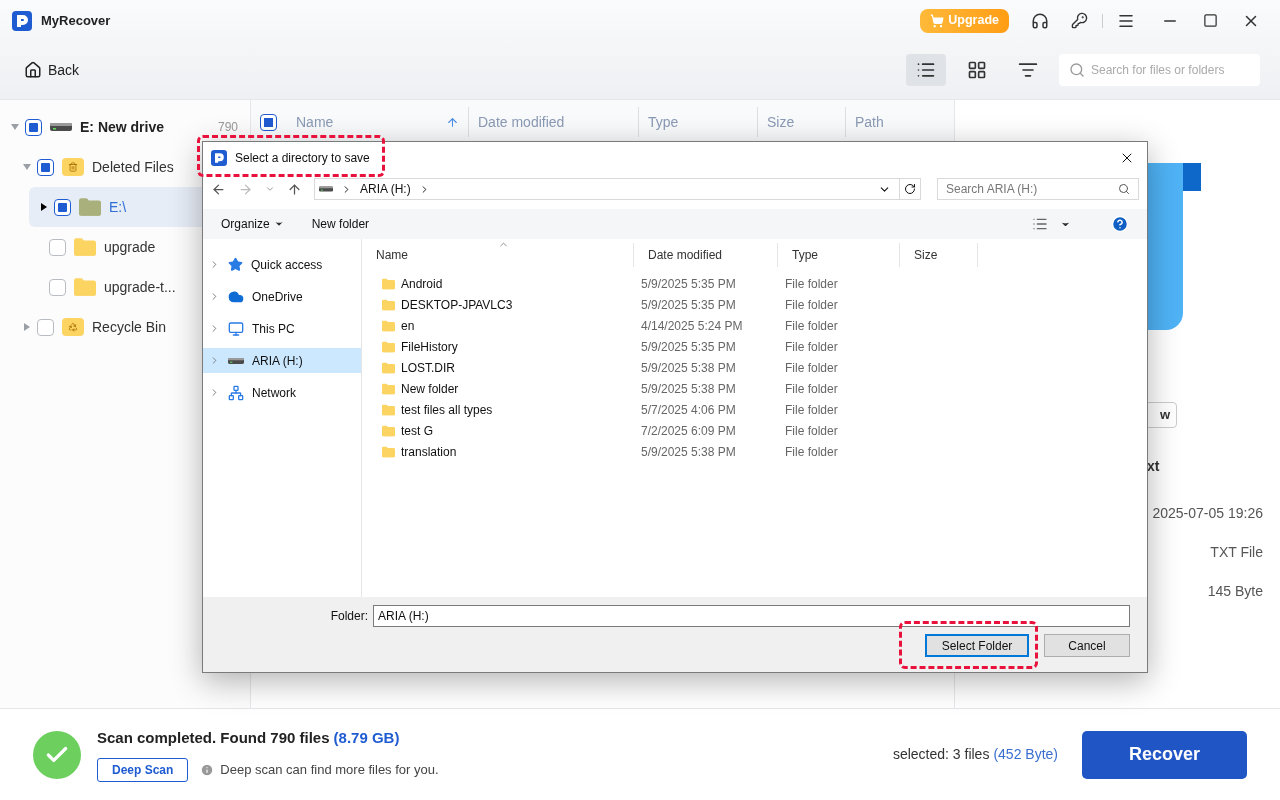 This screenshot has height=800, width=1280. What do you see at coordinates (926, 70) in the screenshot?
I see `list-view-button` at bounding box center [926, 70].